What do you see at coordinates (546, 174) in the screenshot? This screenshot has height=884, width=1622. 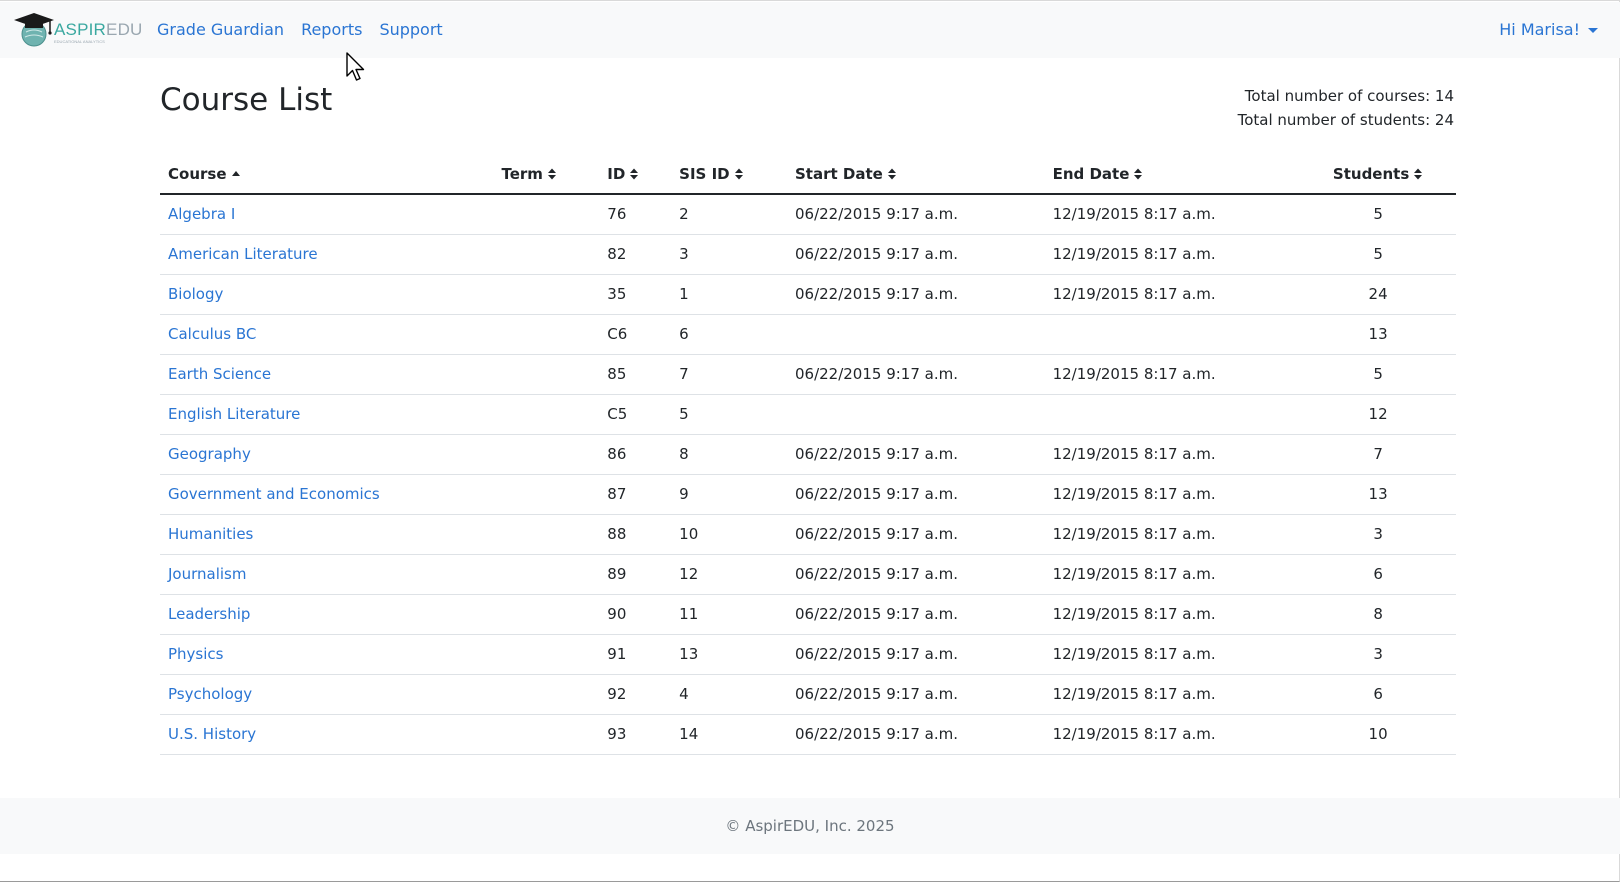 I see `header-term: Term` at bounding box center [546, 174].